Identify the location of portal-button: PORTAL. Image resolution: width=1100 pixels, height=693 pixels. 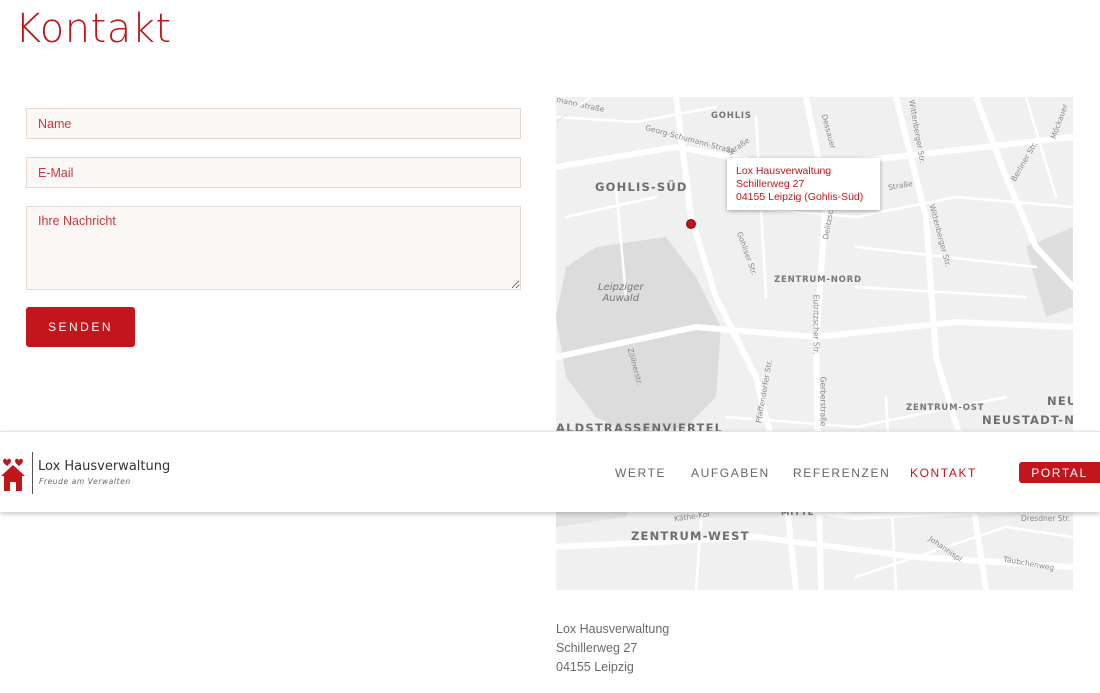
(1059, 472).